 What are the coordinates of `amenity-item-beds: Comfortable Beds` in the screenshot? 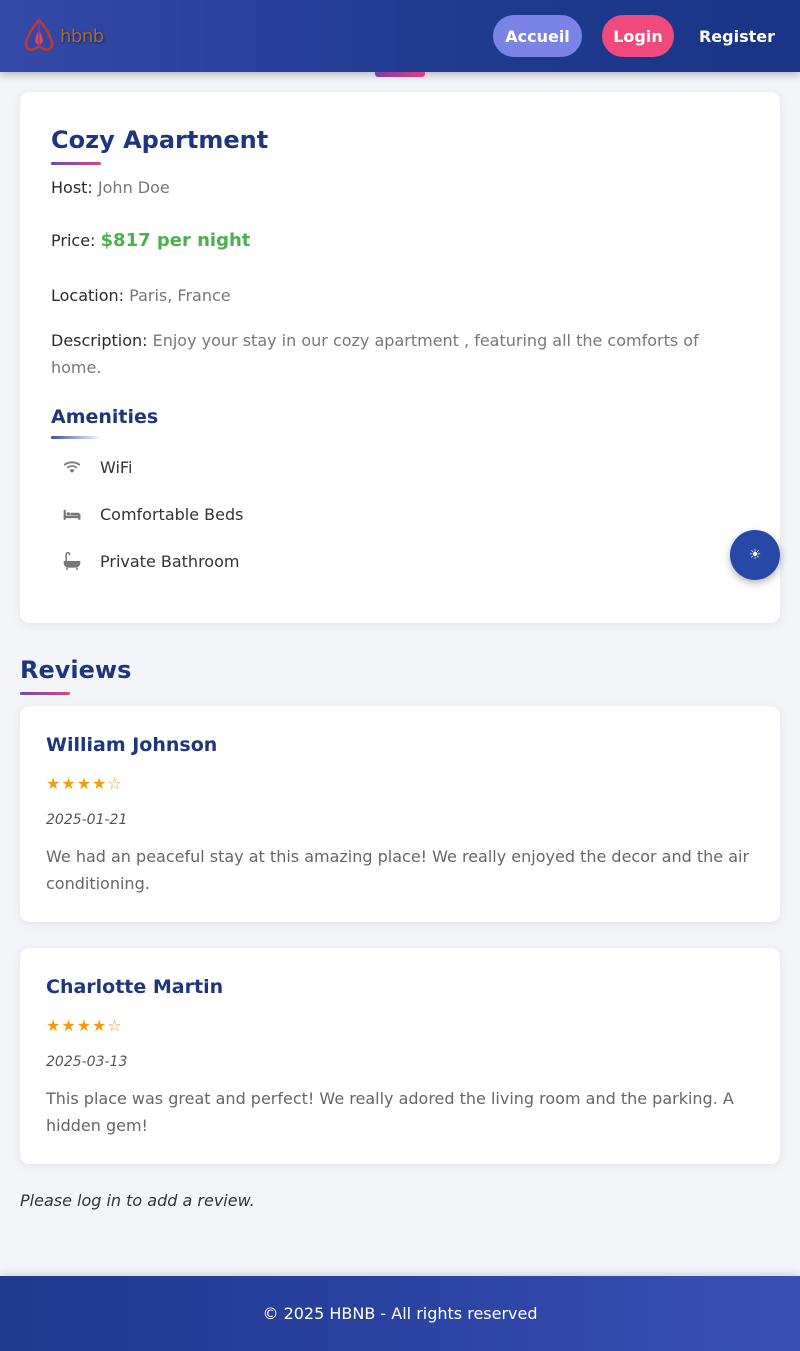 It's located at (151, 514).